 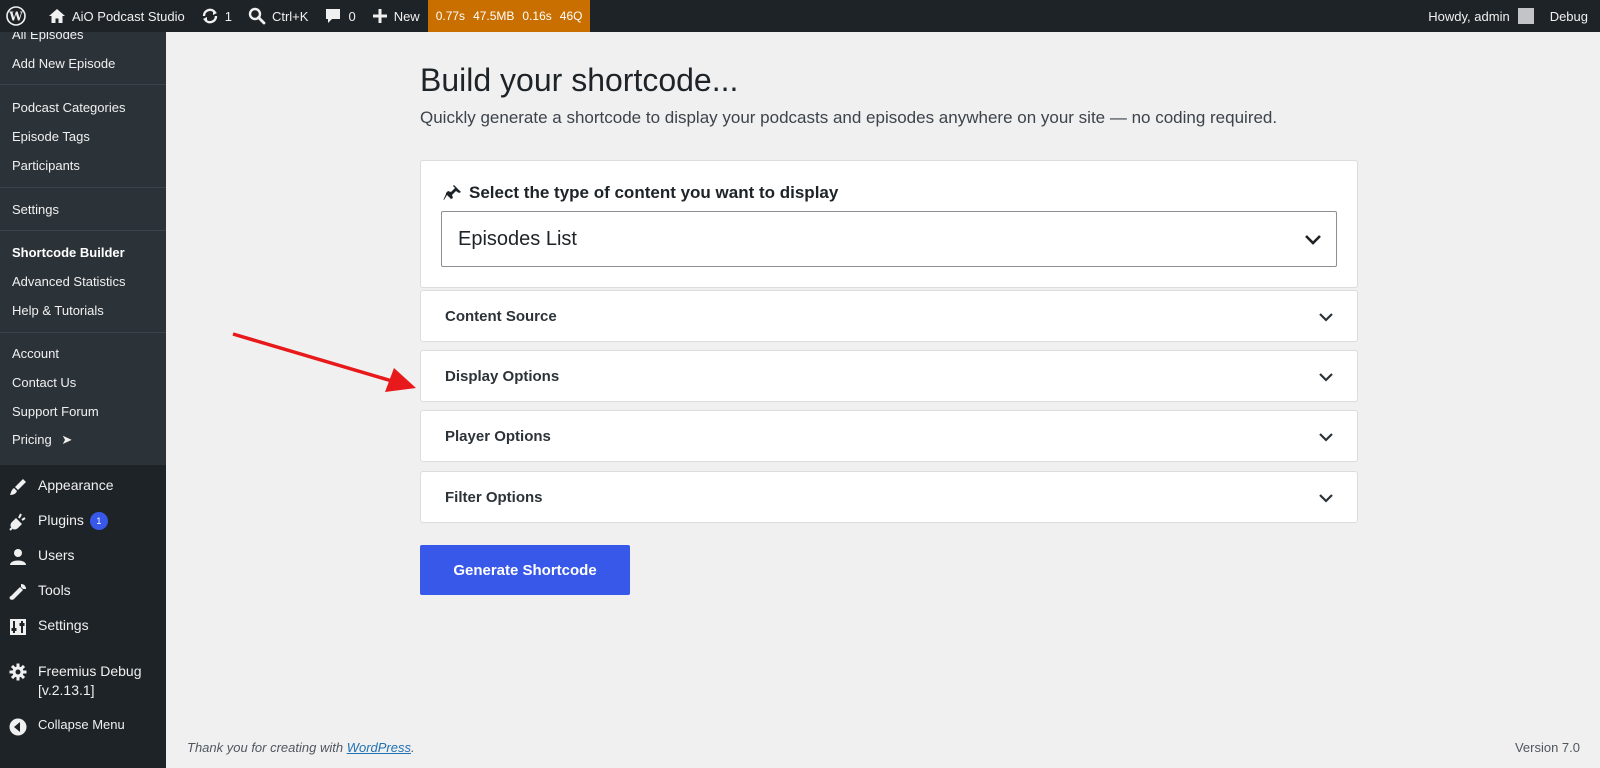 I want to click on accordion-player-options: Player Options, so click(x=889, y=436).